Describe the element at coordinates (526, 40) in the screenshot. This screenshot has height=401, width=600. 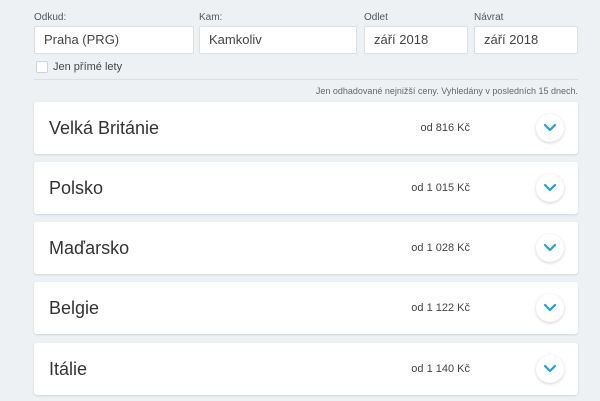
I see `return-date-input: září 2018` at that location.